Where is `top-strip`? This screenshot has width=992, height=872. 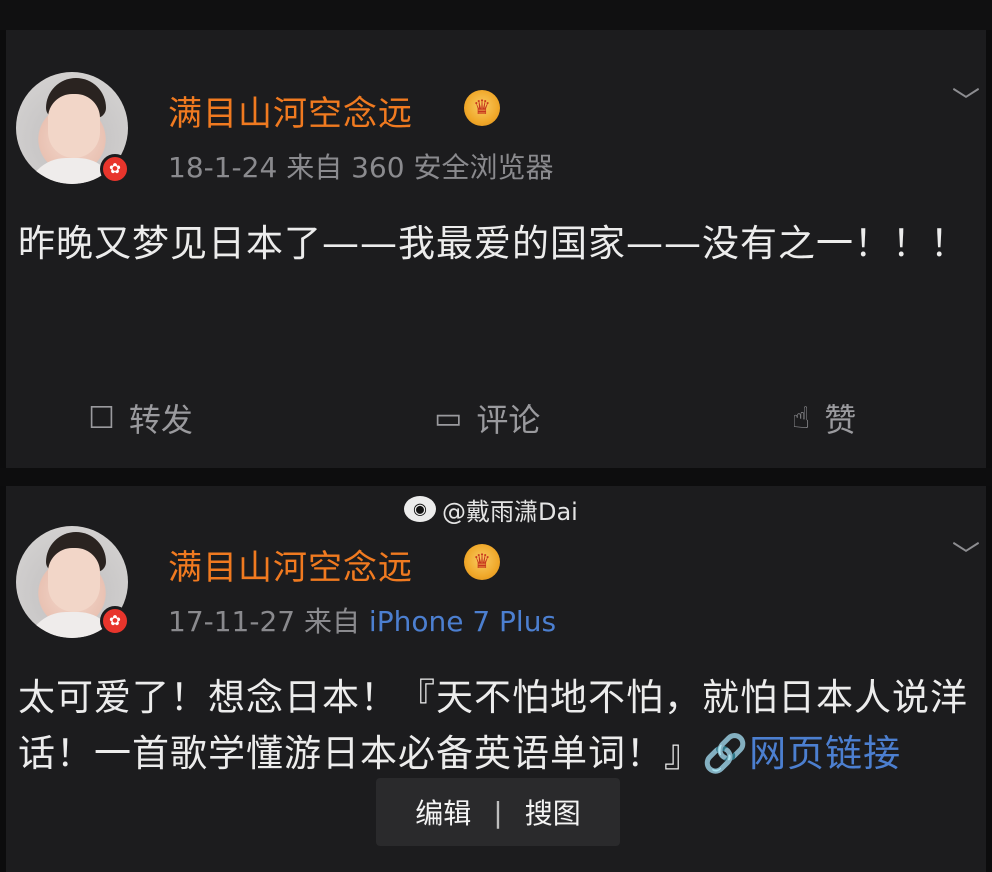 top-strip is located at coordinates (496, 15).